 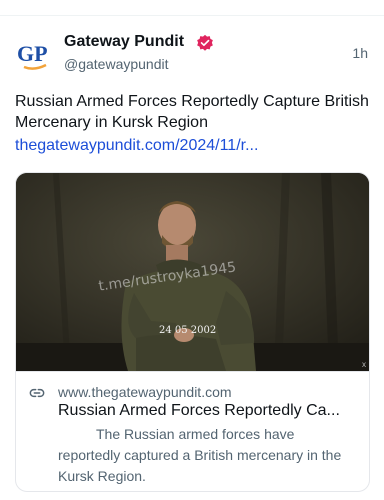 I want to click on avatar: GP, so click(x=34, y=55).